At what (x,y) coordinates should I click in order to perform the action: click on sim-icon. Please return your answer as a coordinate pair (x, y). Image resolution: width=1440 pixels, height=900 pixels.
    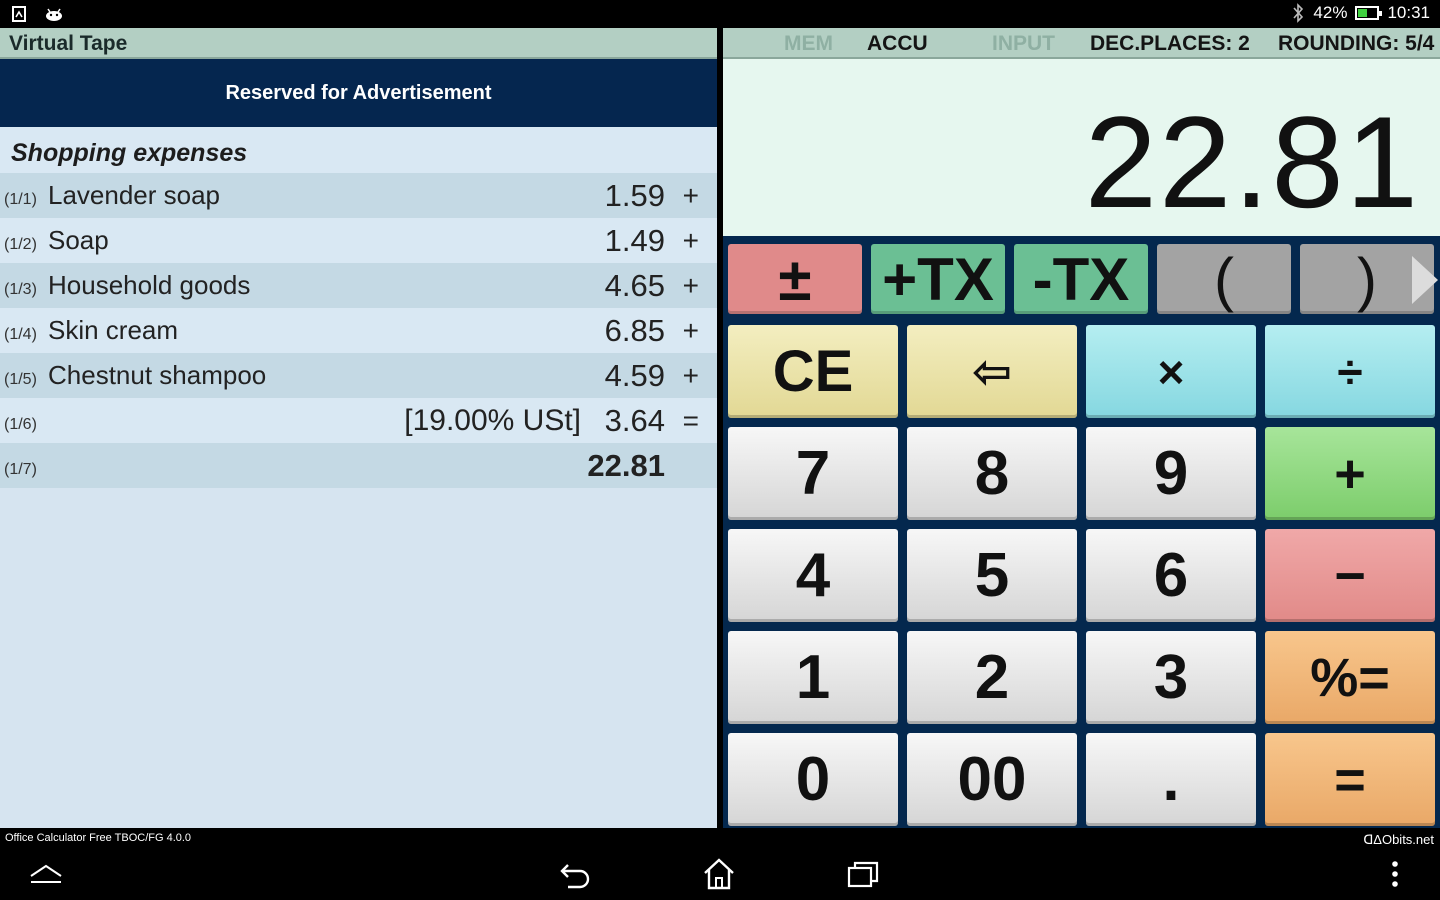
    Looking at the image, I should click on (19, 14).